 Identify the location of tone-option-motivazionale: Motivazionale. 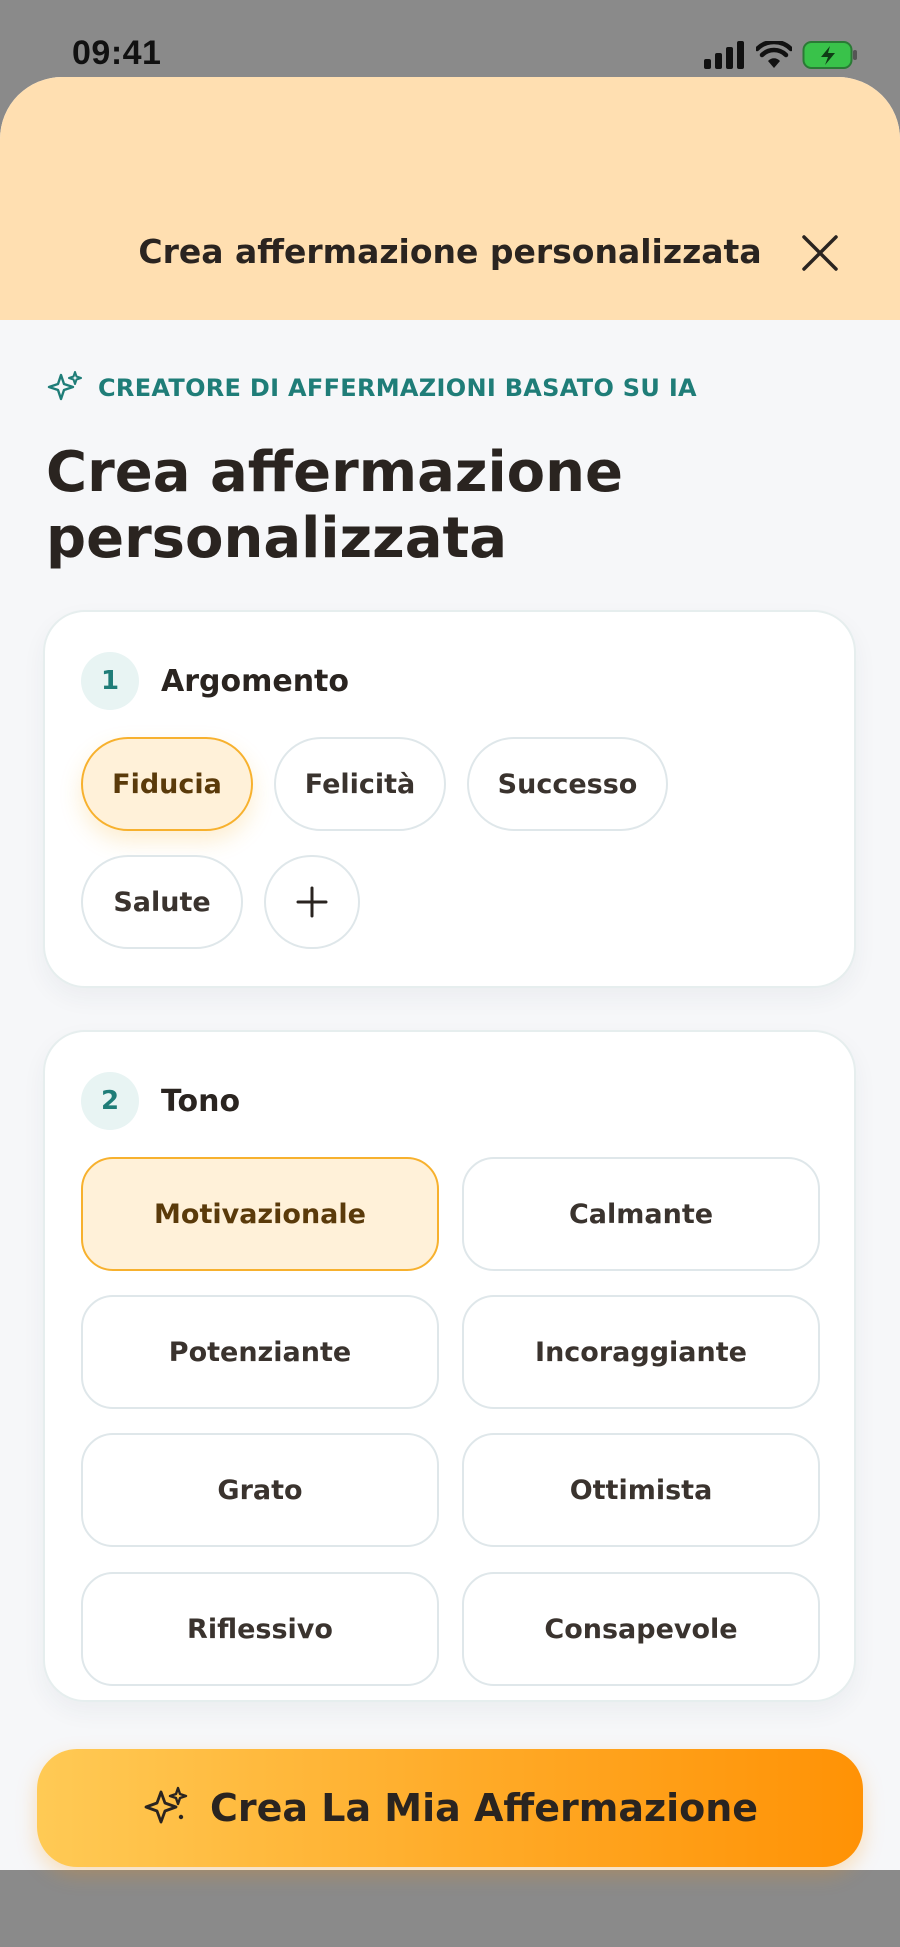
(260, 1214).